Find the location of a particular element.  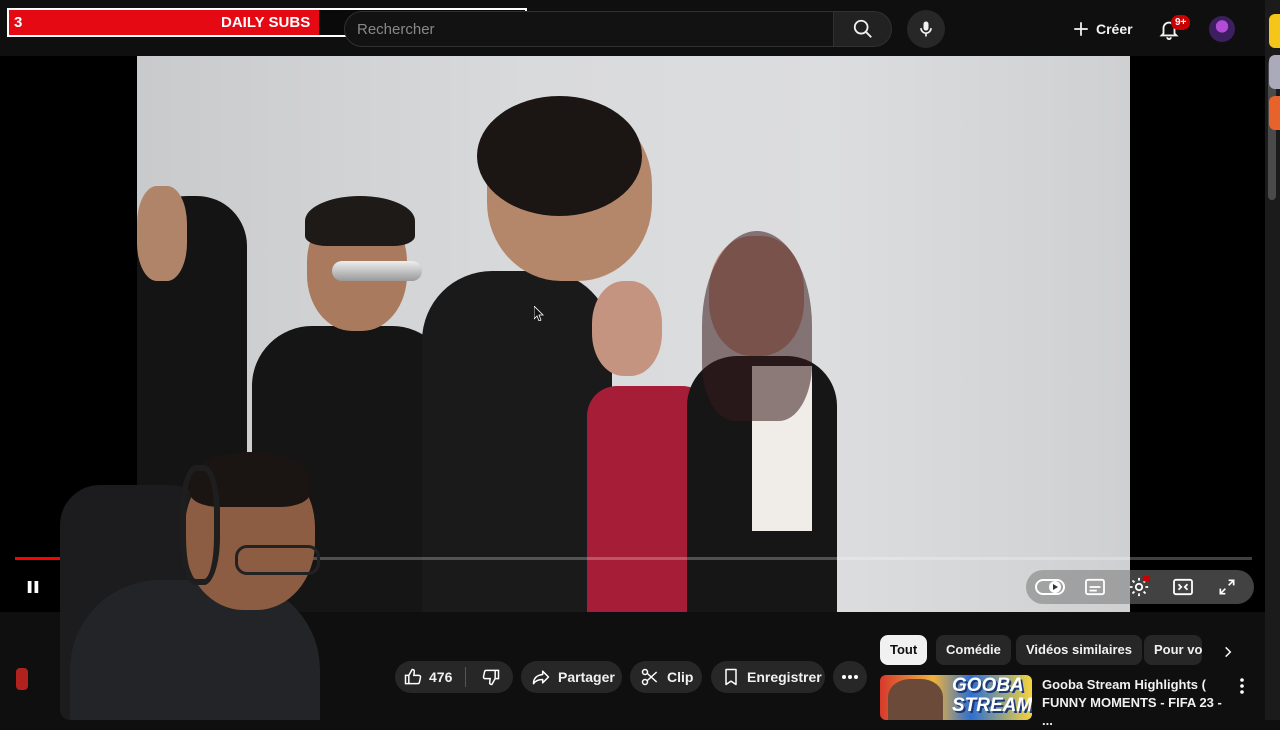

mouse-cursor is located at coordinates (539, 313).